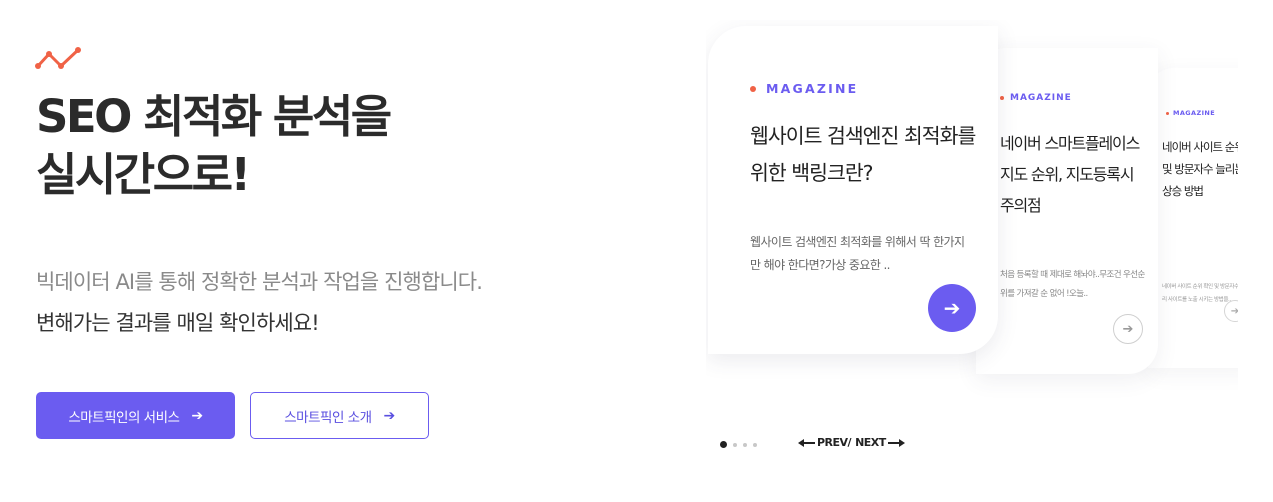 The height and width of the screenshot is (502, 1273). What do you see at coordinates (336, 146) in the screenshot?
I see `hero-title: SEO 최적화 분석을 실시간으로!` at bounding box center [336, 146].